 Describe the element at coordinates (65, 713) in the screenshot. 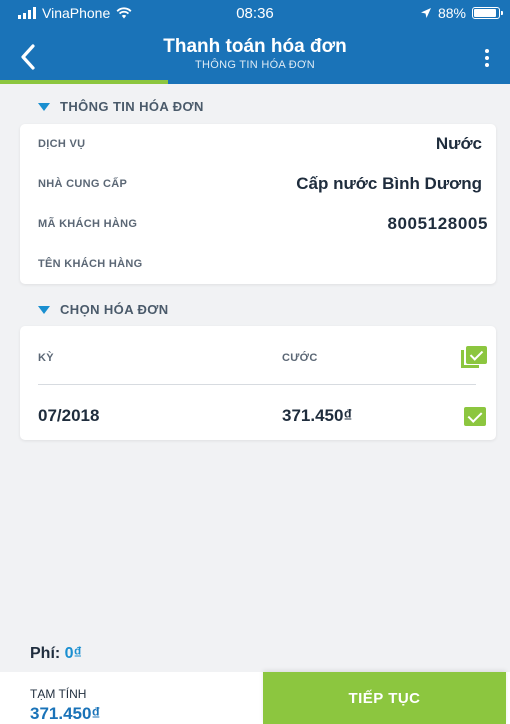

I see `total-value: 371.450₫` at that location.